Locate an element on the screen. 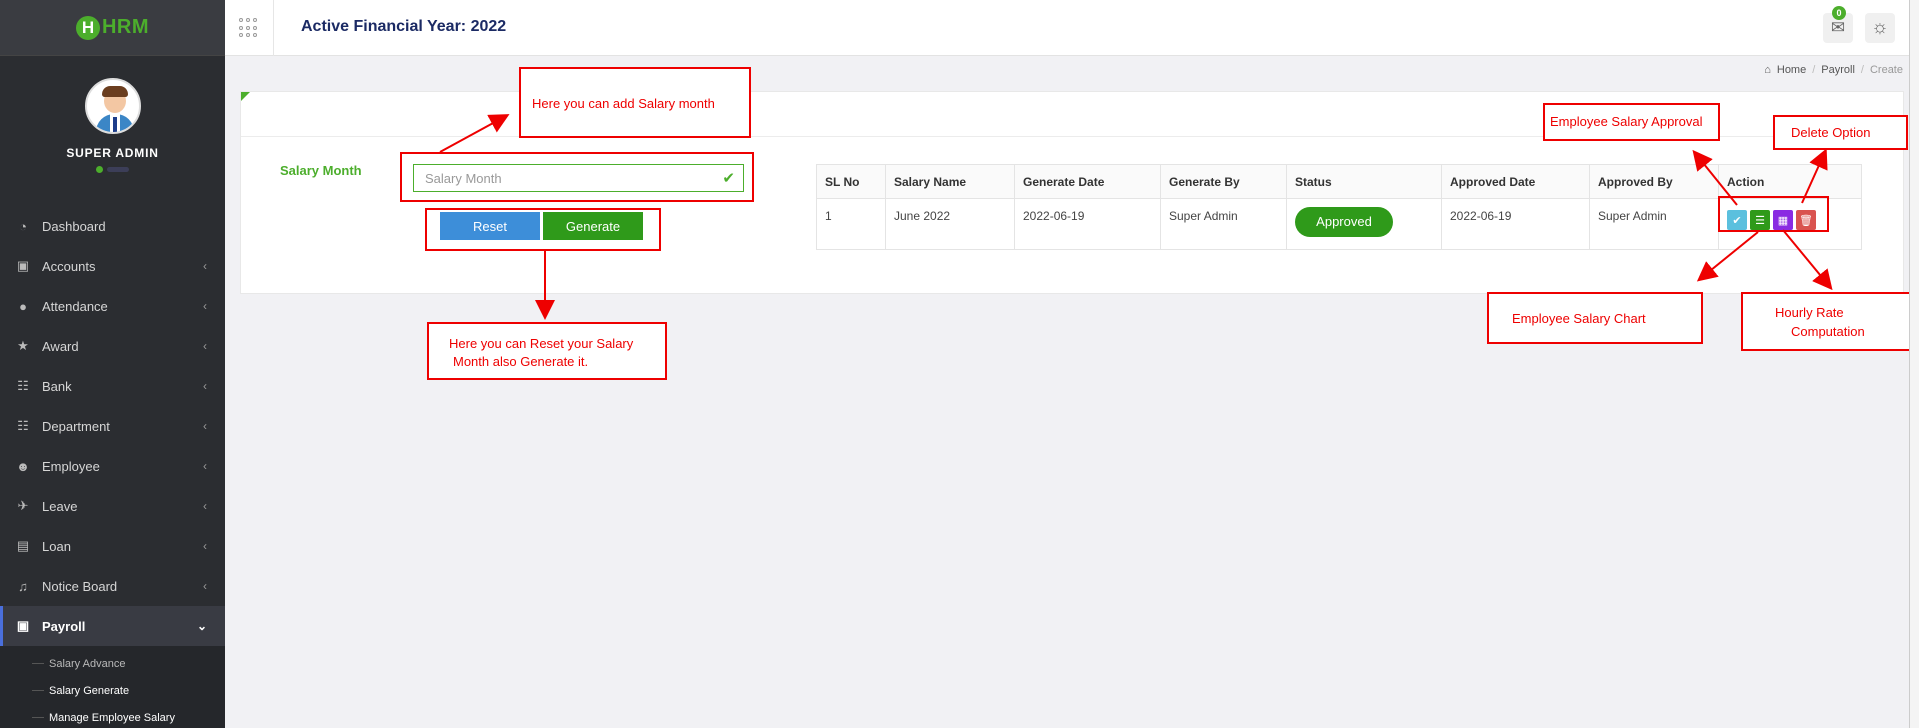 The height and width of the screenshot is (728, 1919). column-header: Salary Name is located at coordinates (950, 181).